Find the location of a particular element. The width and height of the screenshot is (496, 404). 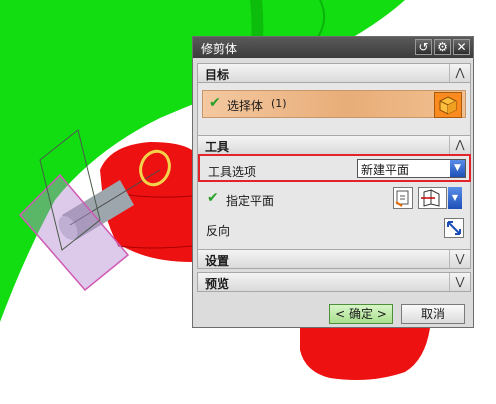

plane-dialog-icon is located at coordinates (403, 198).